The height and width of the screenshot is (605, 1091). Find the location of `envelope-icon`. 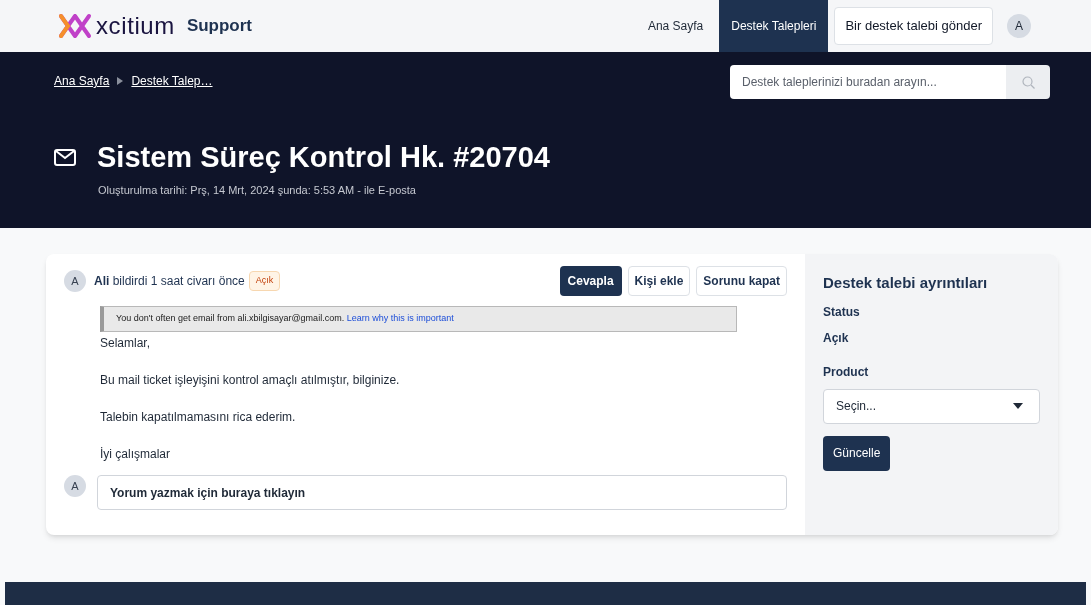

envelope-icon is located at coordinates (65, 158).